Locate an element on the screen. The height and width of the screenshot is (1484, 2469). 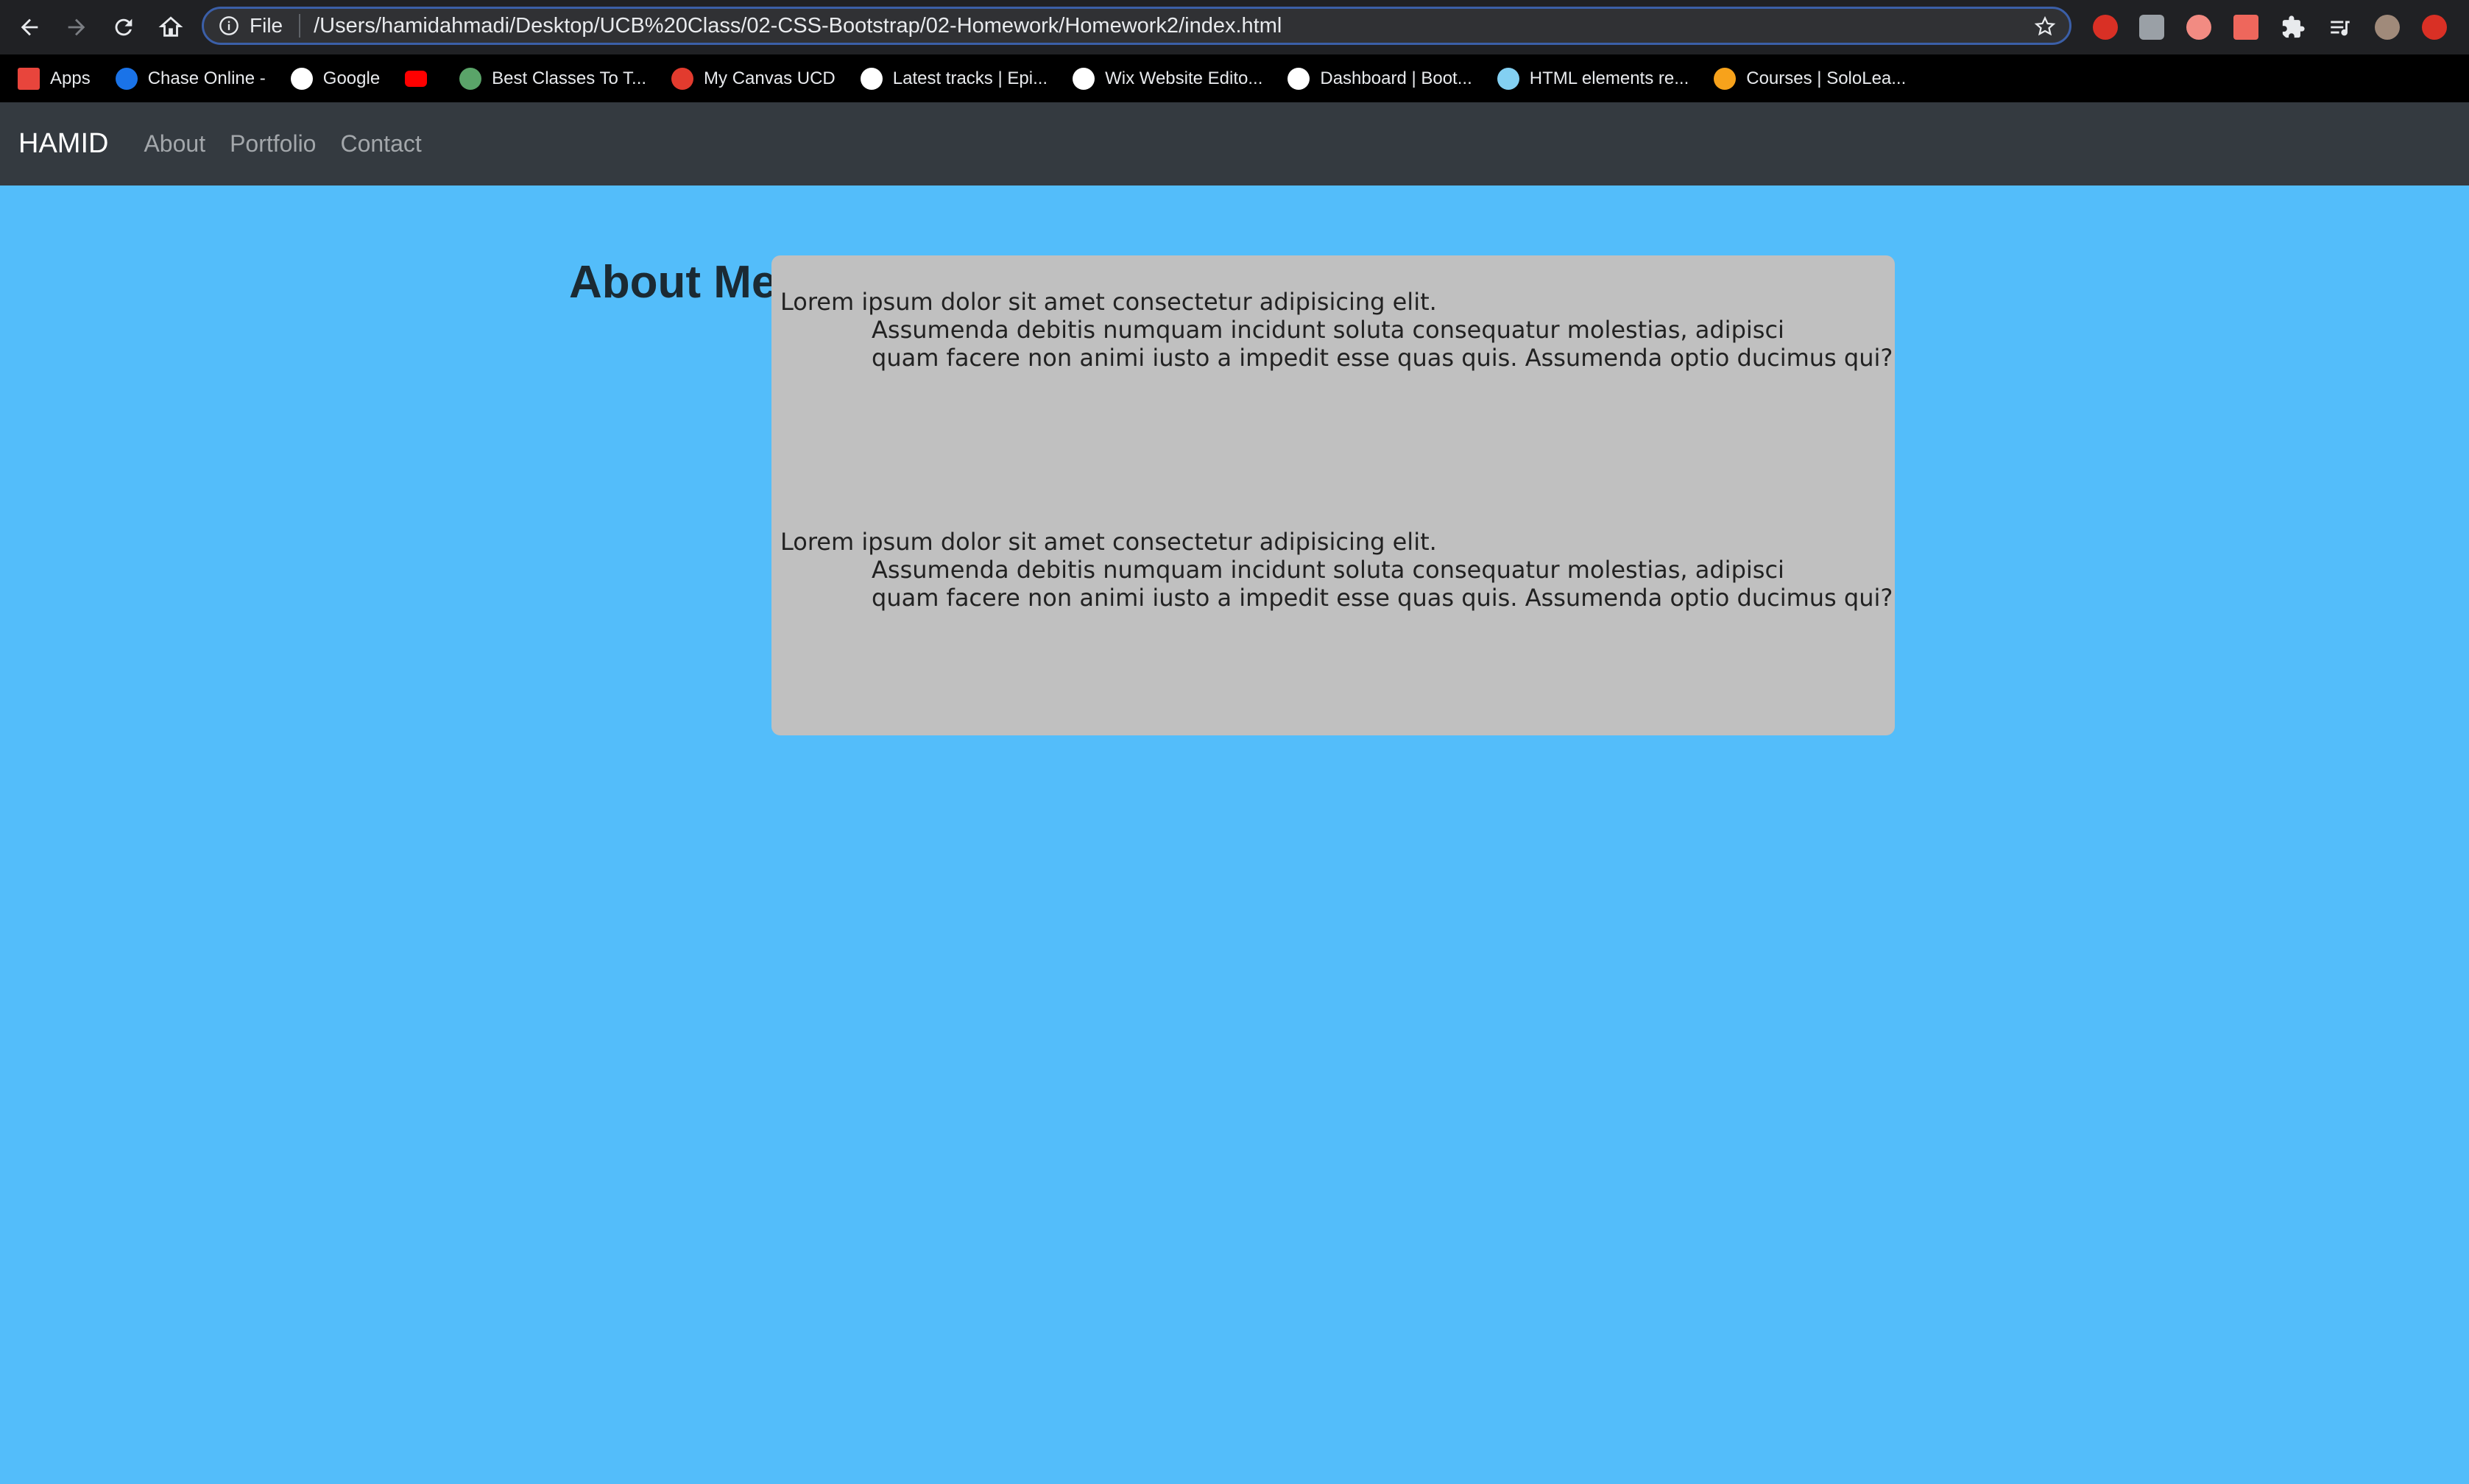
arrow-right-icon is located at coordinates (76, 27).